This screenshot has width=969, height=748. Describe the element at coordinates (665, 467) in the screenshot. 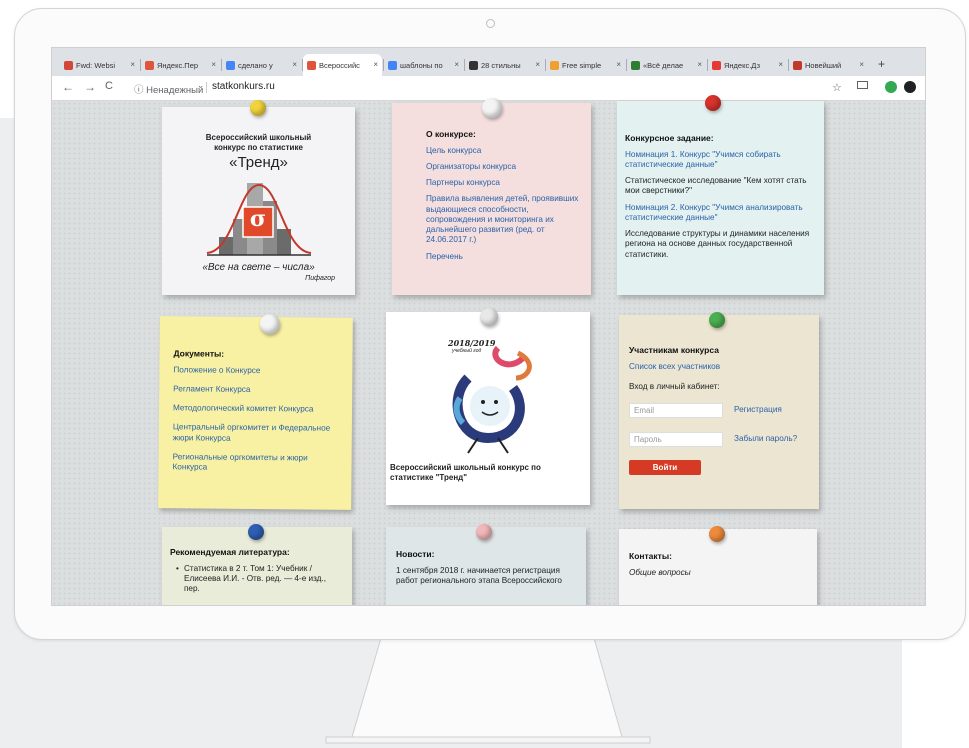

I see `login-button: Войти` at that location.